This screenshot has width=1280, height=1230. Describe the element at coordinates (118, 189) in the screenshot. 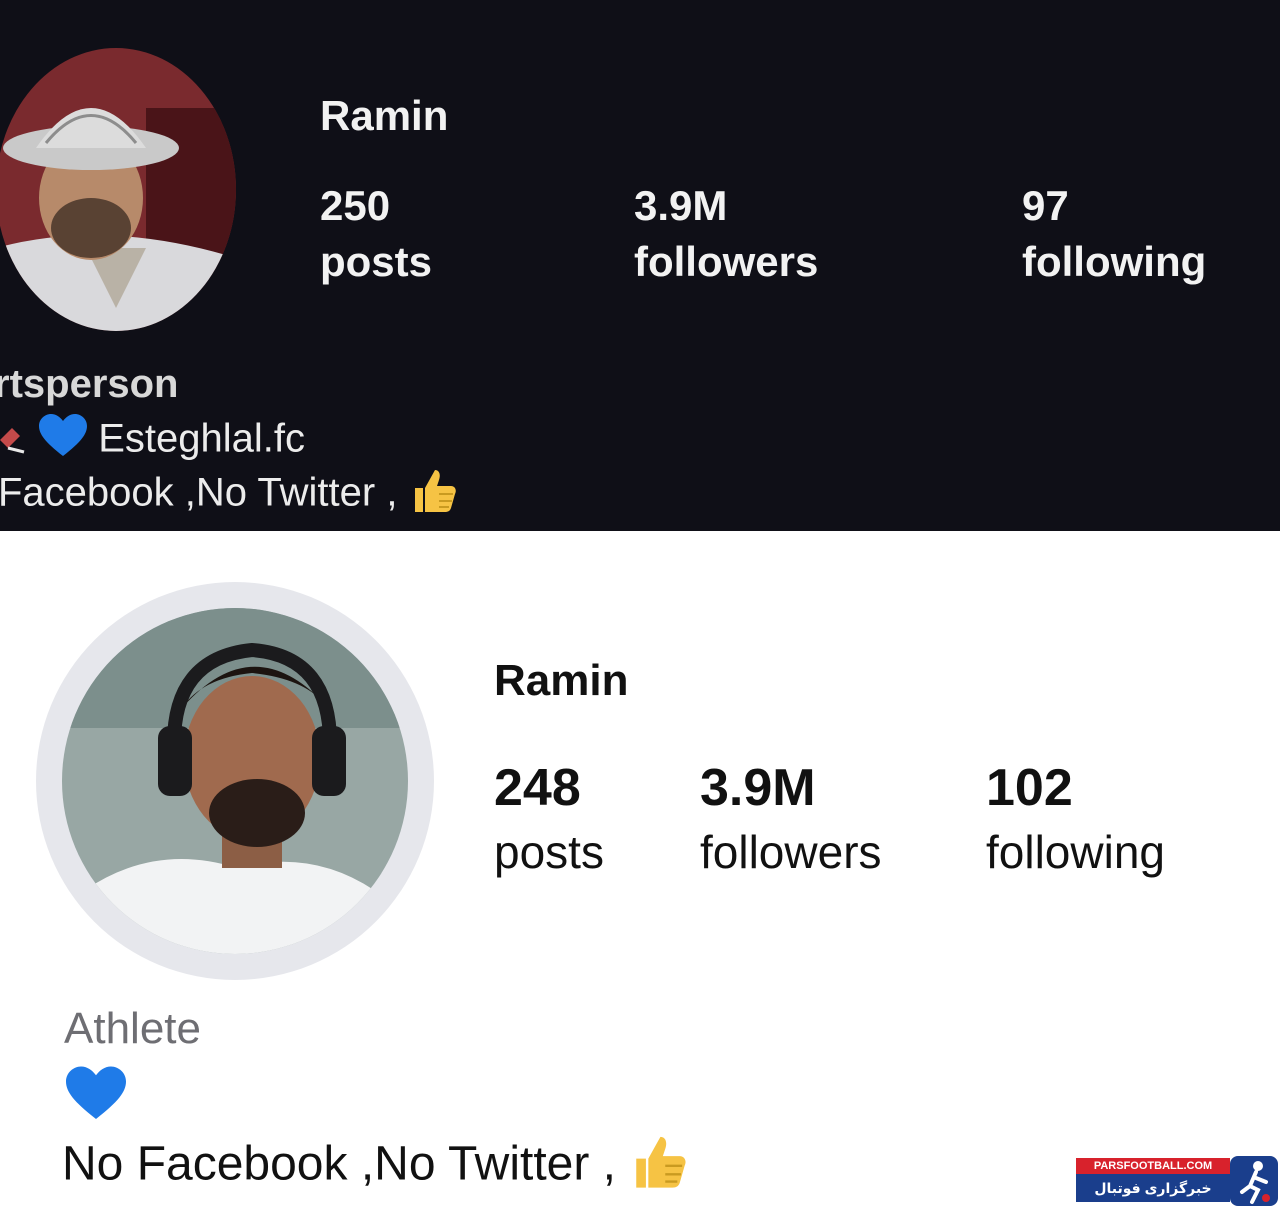

I see `profile-avatar-dark` at that location.